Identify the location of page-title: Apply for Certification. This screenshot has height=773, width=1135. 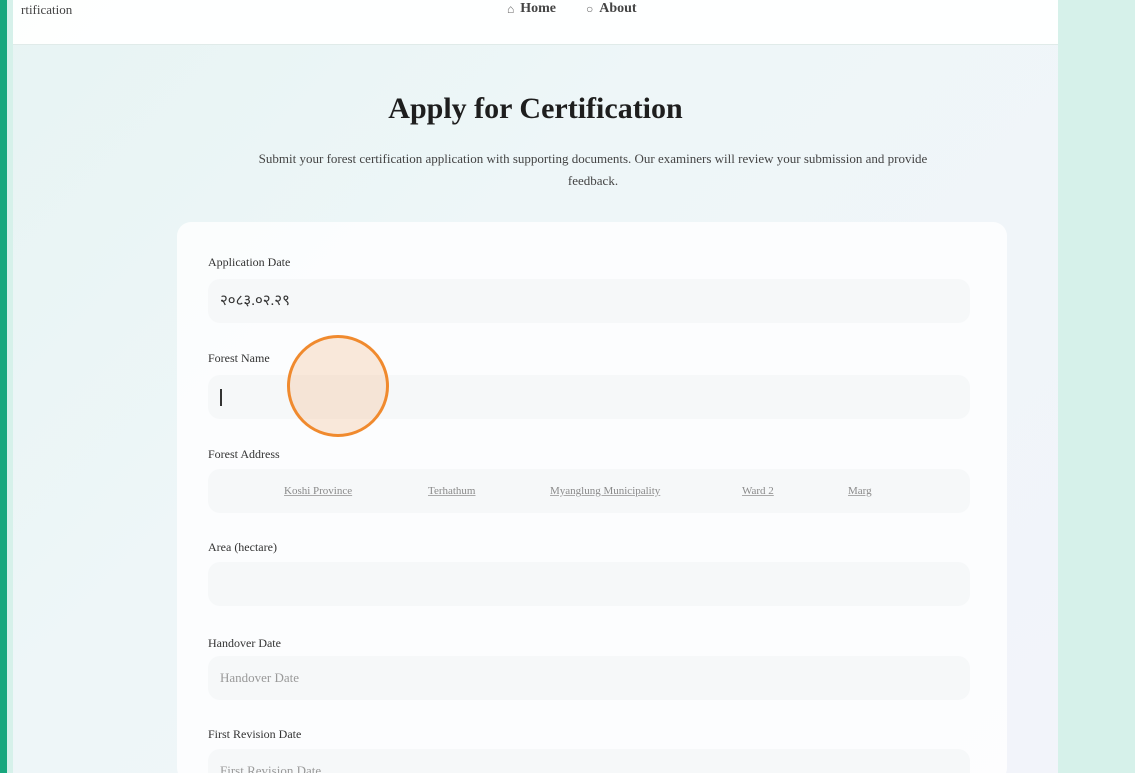
(535, 108).